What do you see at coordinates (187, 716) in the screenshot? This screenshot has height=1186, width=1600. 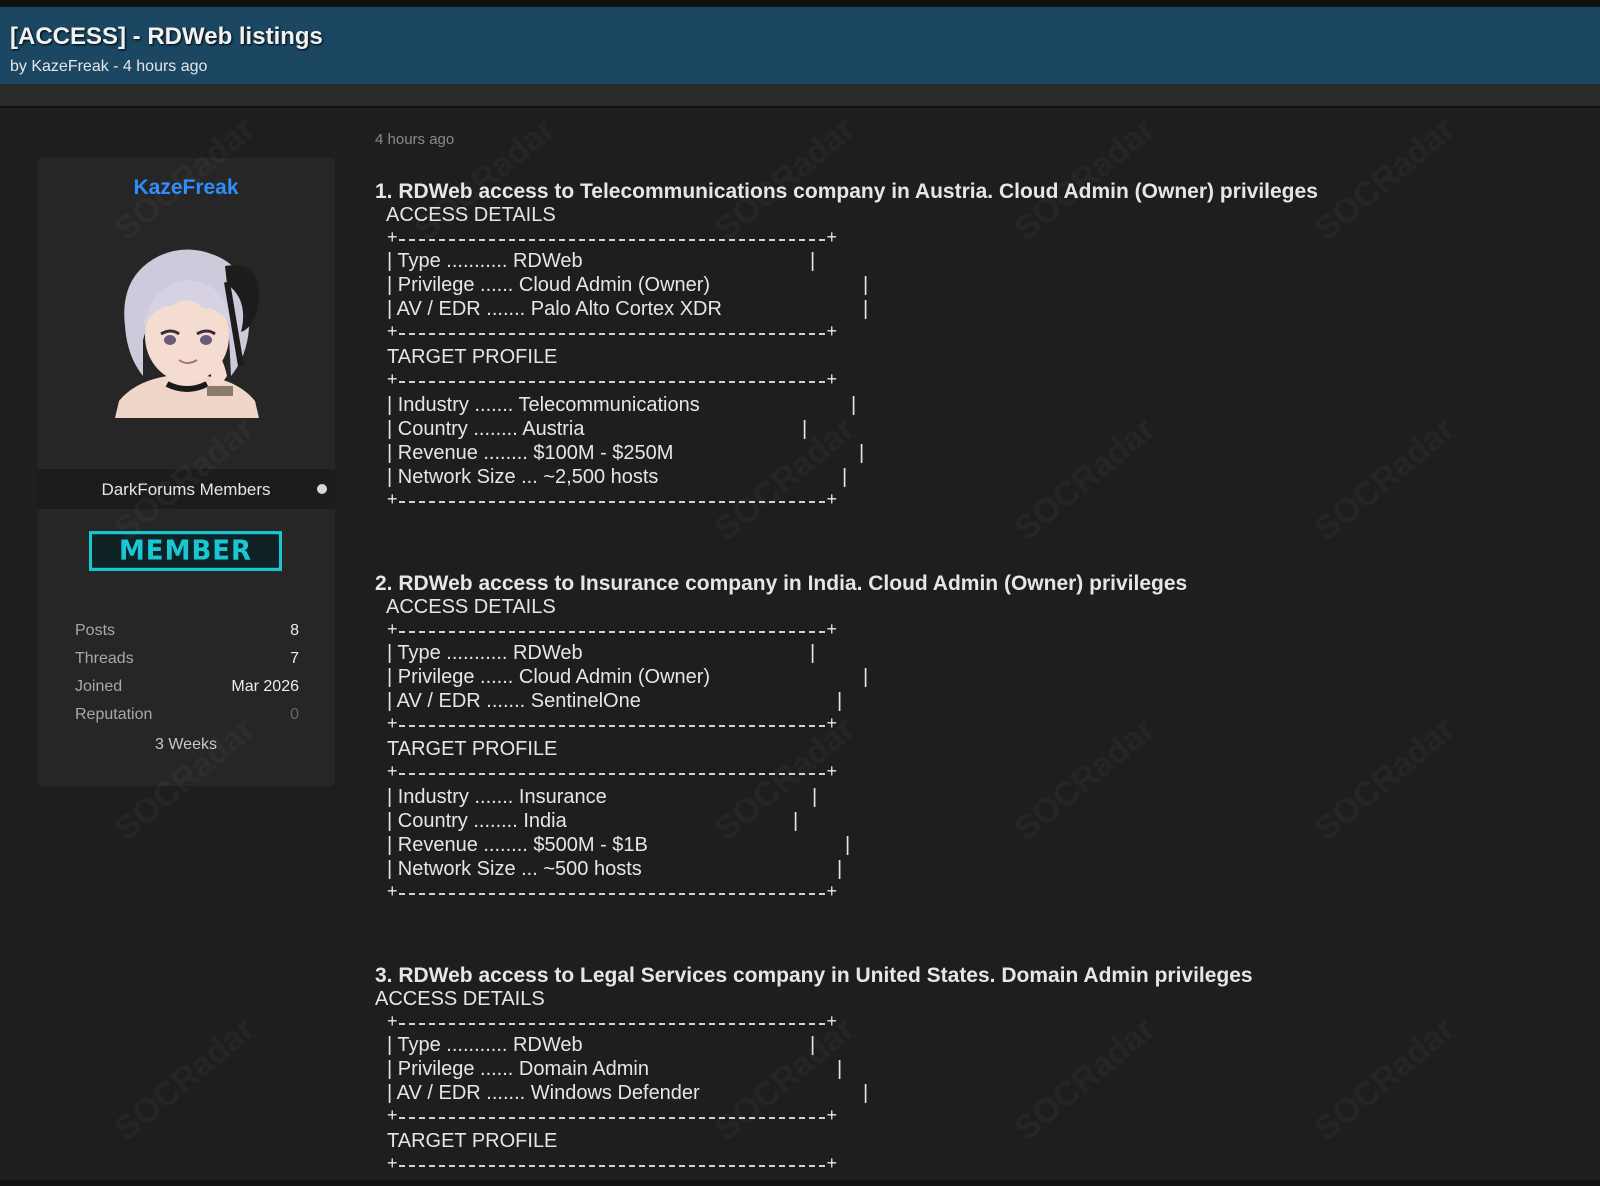 I see `stat-reputation: Reputation 0` at bounding box center [187, 716].